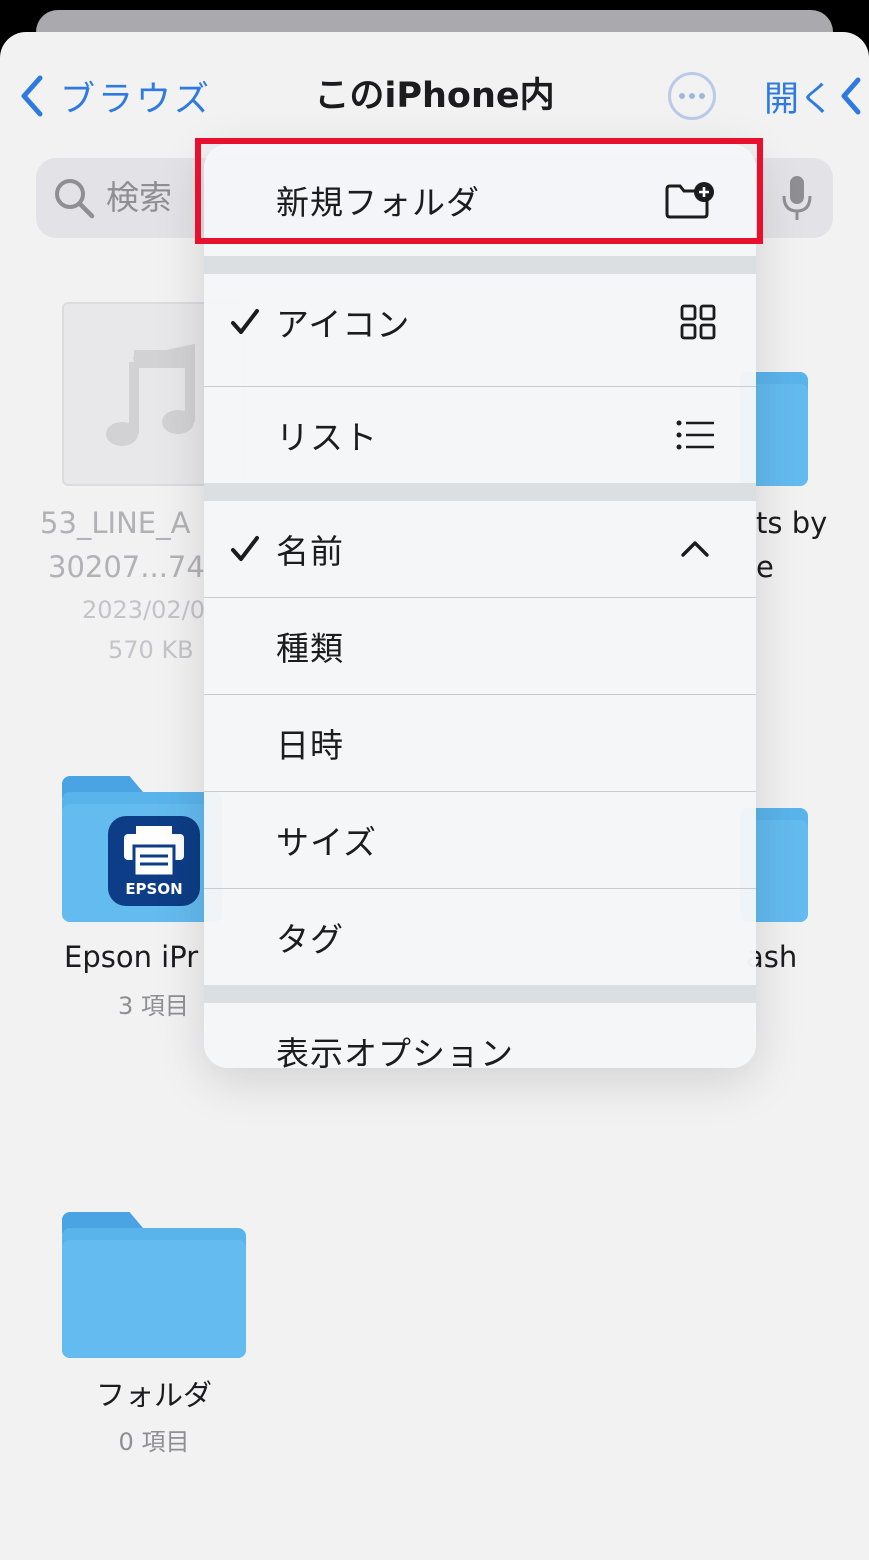  What do you see at coordinates (695, 435) in the screenshot?
I see `list-icon` at bounding box center [695, 435].